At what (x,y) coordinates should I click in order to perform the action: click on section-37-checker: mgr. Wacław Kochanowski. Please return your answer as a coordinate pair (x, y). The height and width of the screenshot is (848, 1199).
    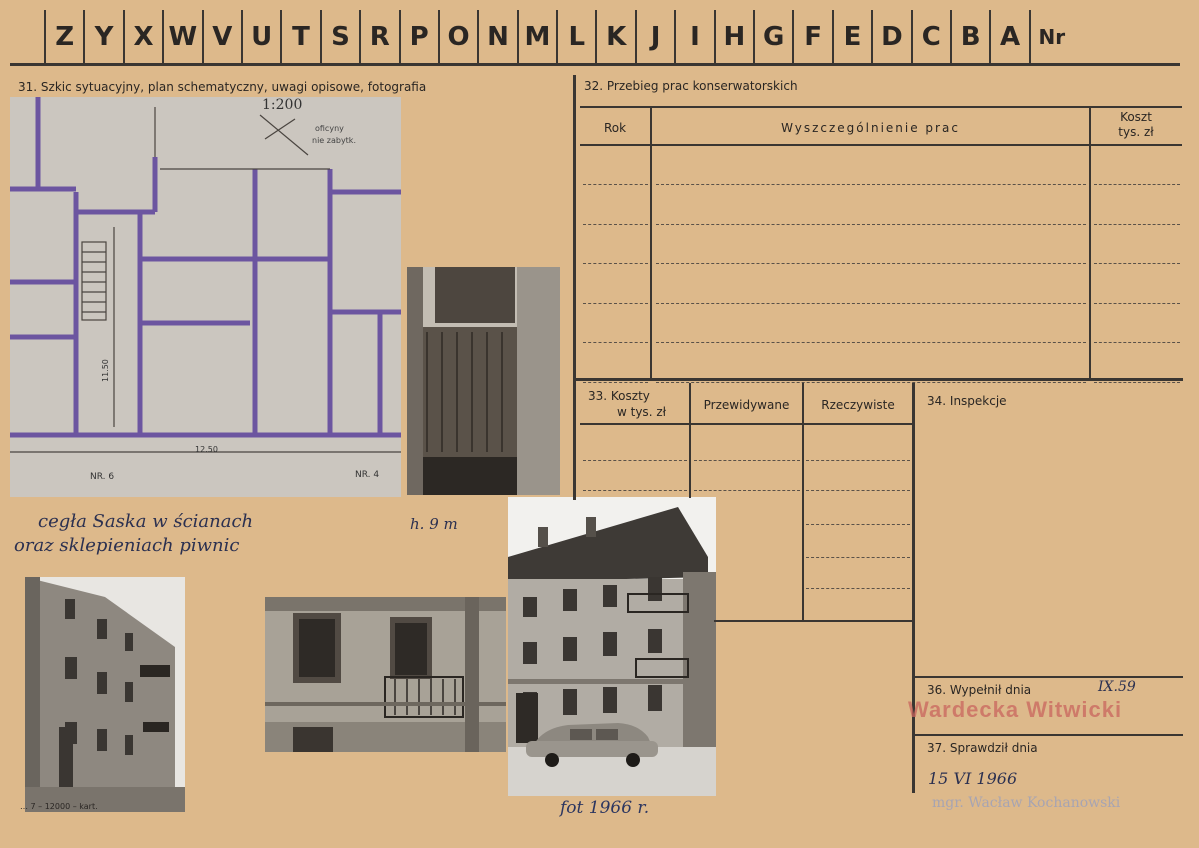
    Looking at the image, I should click on (1026, 803).